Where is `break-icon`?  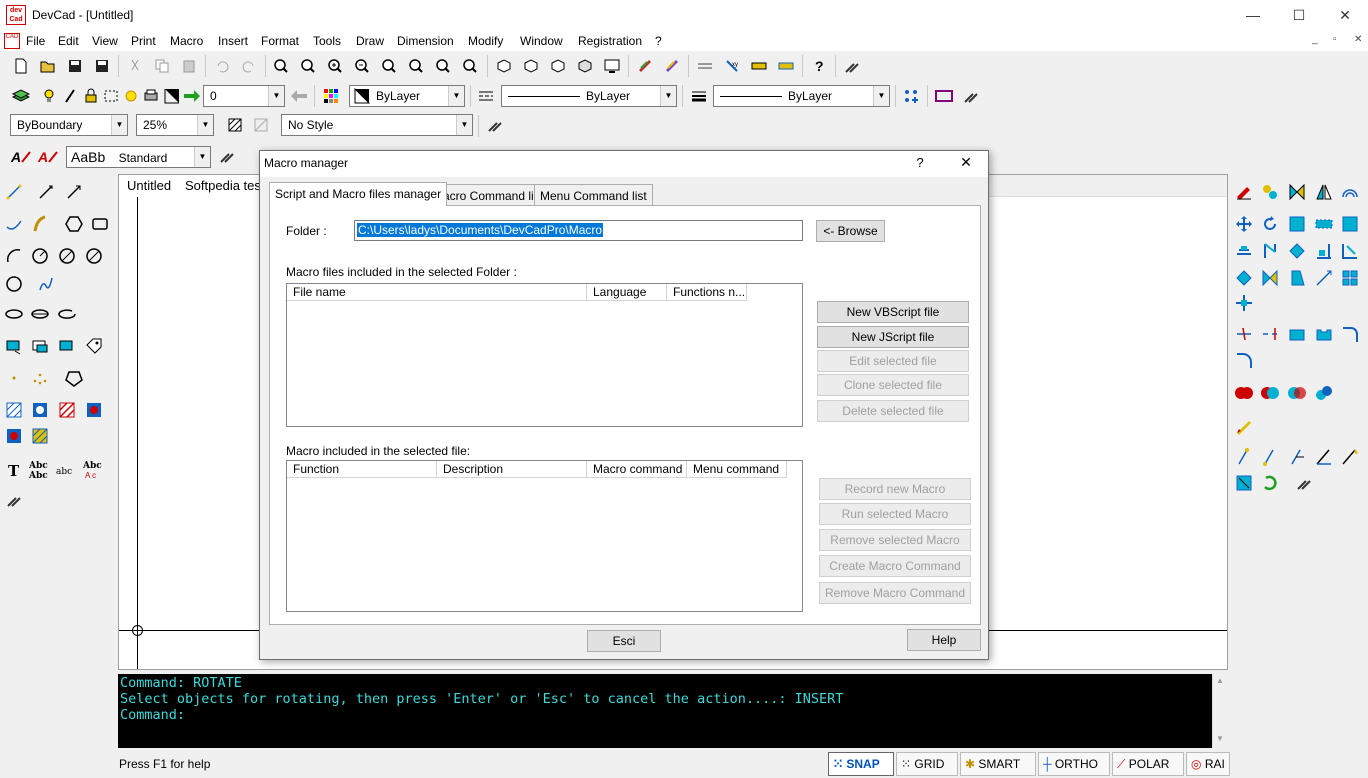 break-icon is located at coordinates (1297, 251).